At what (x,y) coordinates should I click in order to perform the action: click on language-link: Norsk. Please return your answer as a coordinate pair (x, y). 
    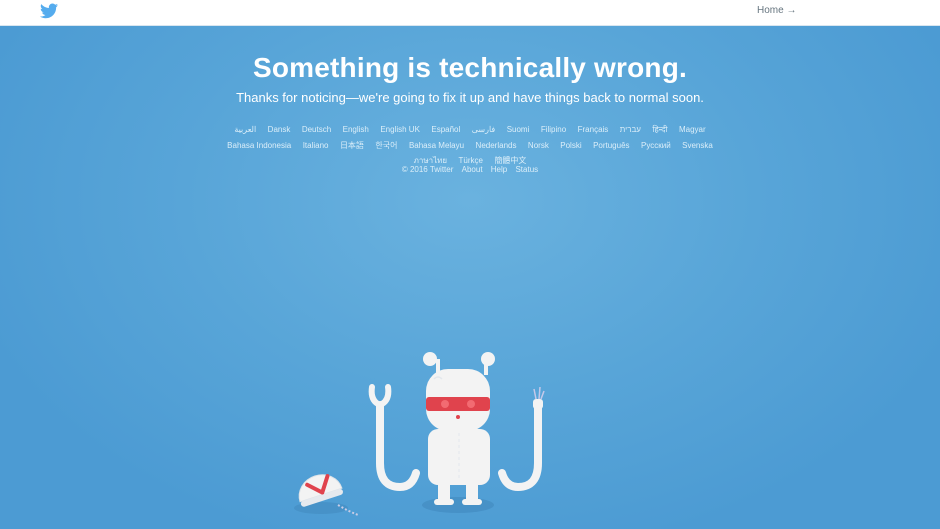
    Looking at the image, I should click on (538, 146).